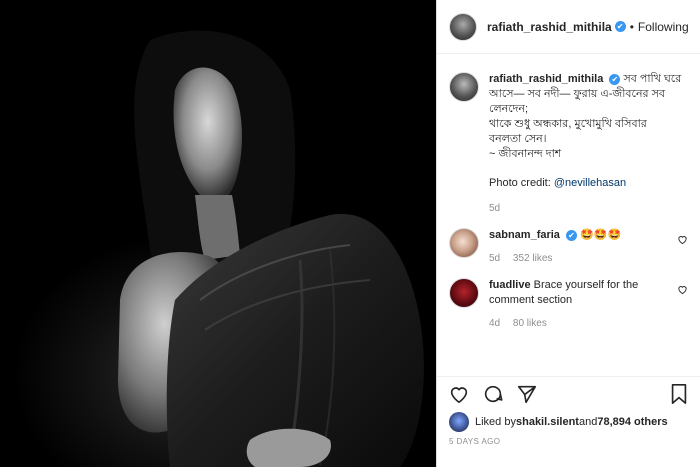 The width and height of the screenshot is (700, 467). What do you see at coordinates (463, 26) in the screenshot?
I see `author-avatar` at bounding box center [463, 26].